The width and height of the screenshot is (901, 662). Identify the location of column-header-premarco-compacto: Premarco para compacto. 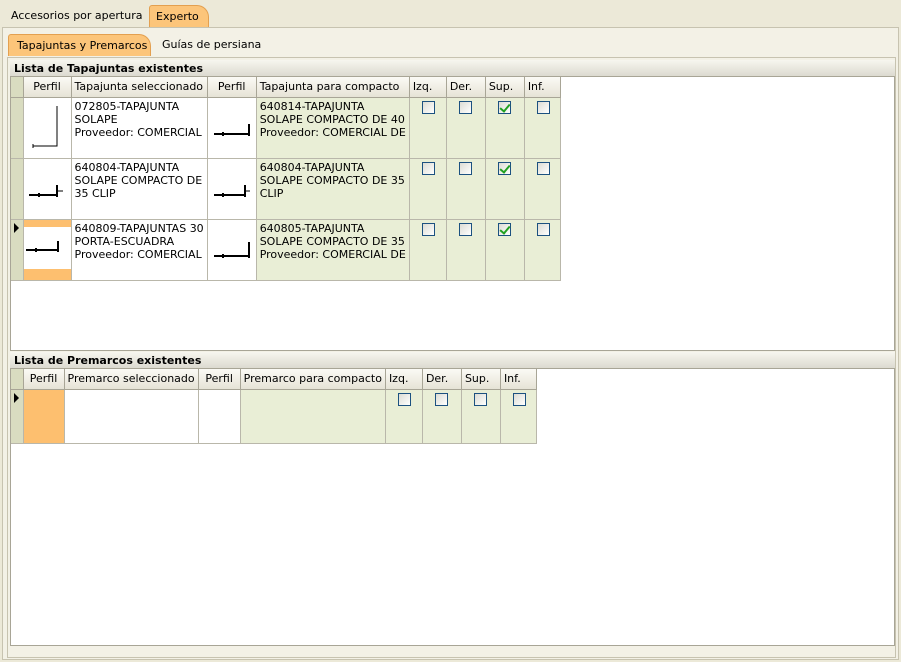
(313, 379).